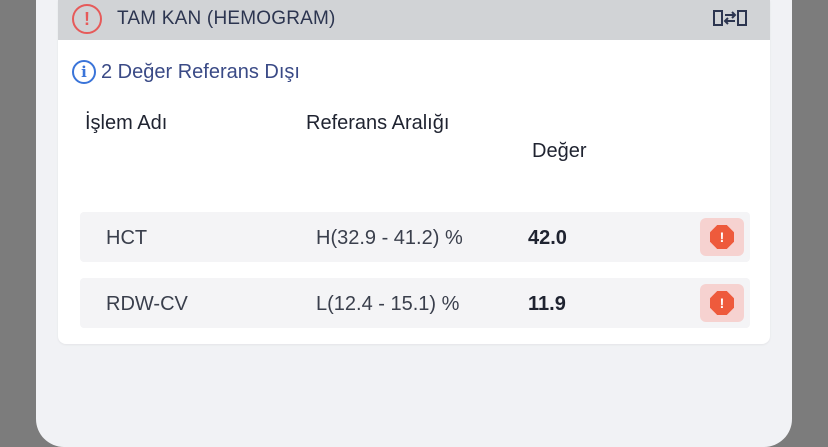  What do you see at coordinates (730, 18) in the screenshot?
I see `swap-icon` at bounding box center [730, 18].